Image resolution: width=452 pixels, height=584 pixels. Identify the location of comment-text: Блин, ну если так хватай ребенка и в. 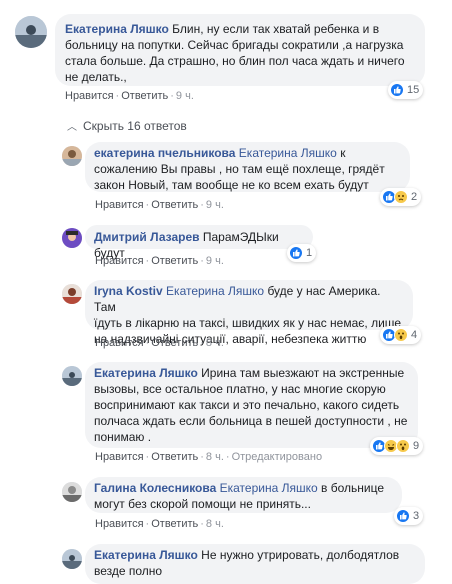
(276, 29).